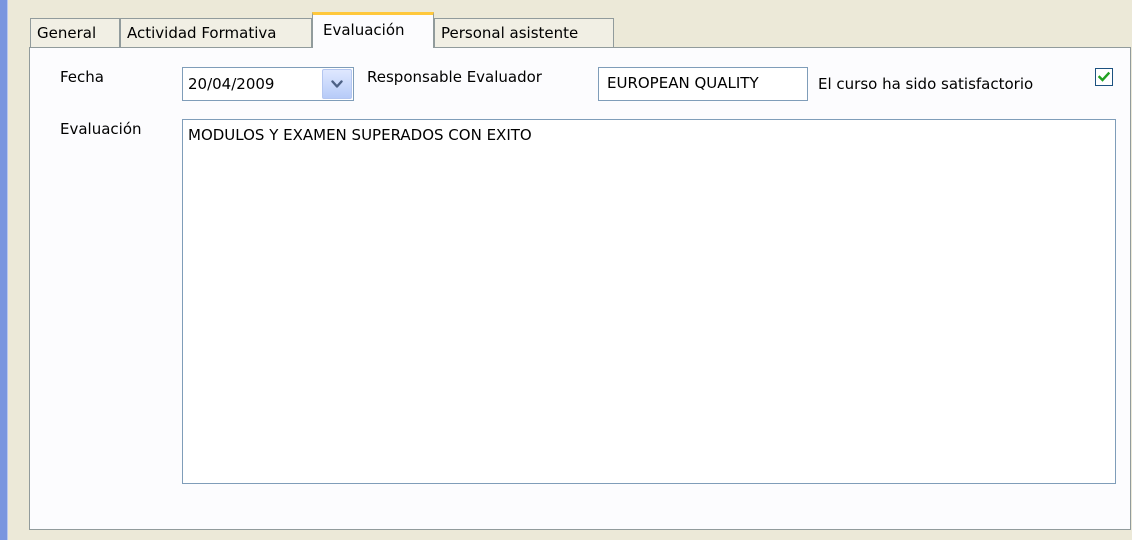  What do you see at coordinates (231, 84) in the screenshot?
I see `fecha-value: 20/04/2009` at bounding box center [231, 84].